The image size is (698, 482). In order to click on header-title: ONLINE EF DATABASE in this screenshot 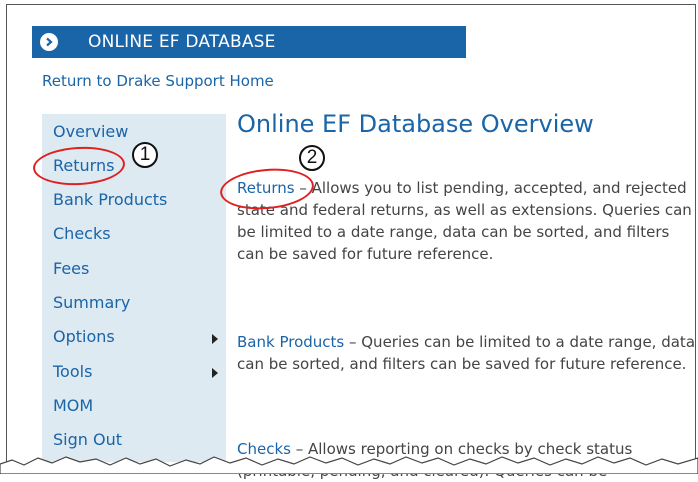, I will do `click(182, 42)`.